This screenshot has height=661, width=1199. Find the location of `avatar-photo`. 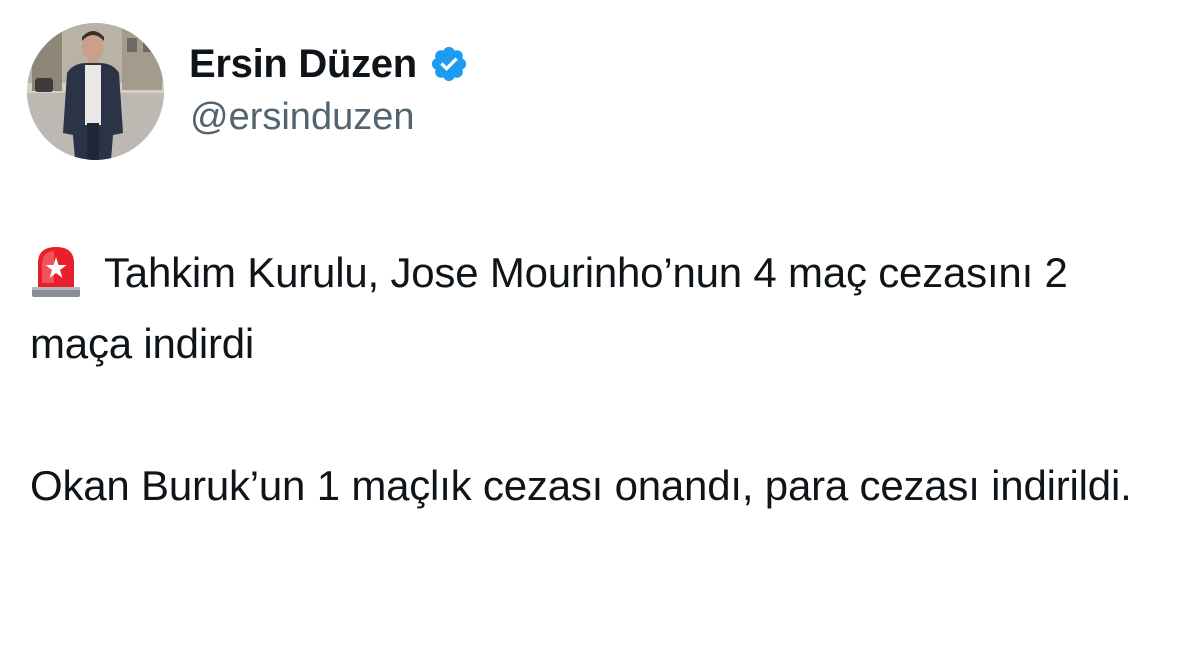

avatar-photo is located at coordinates (95, 91).